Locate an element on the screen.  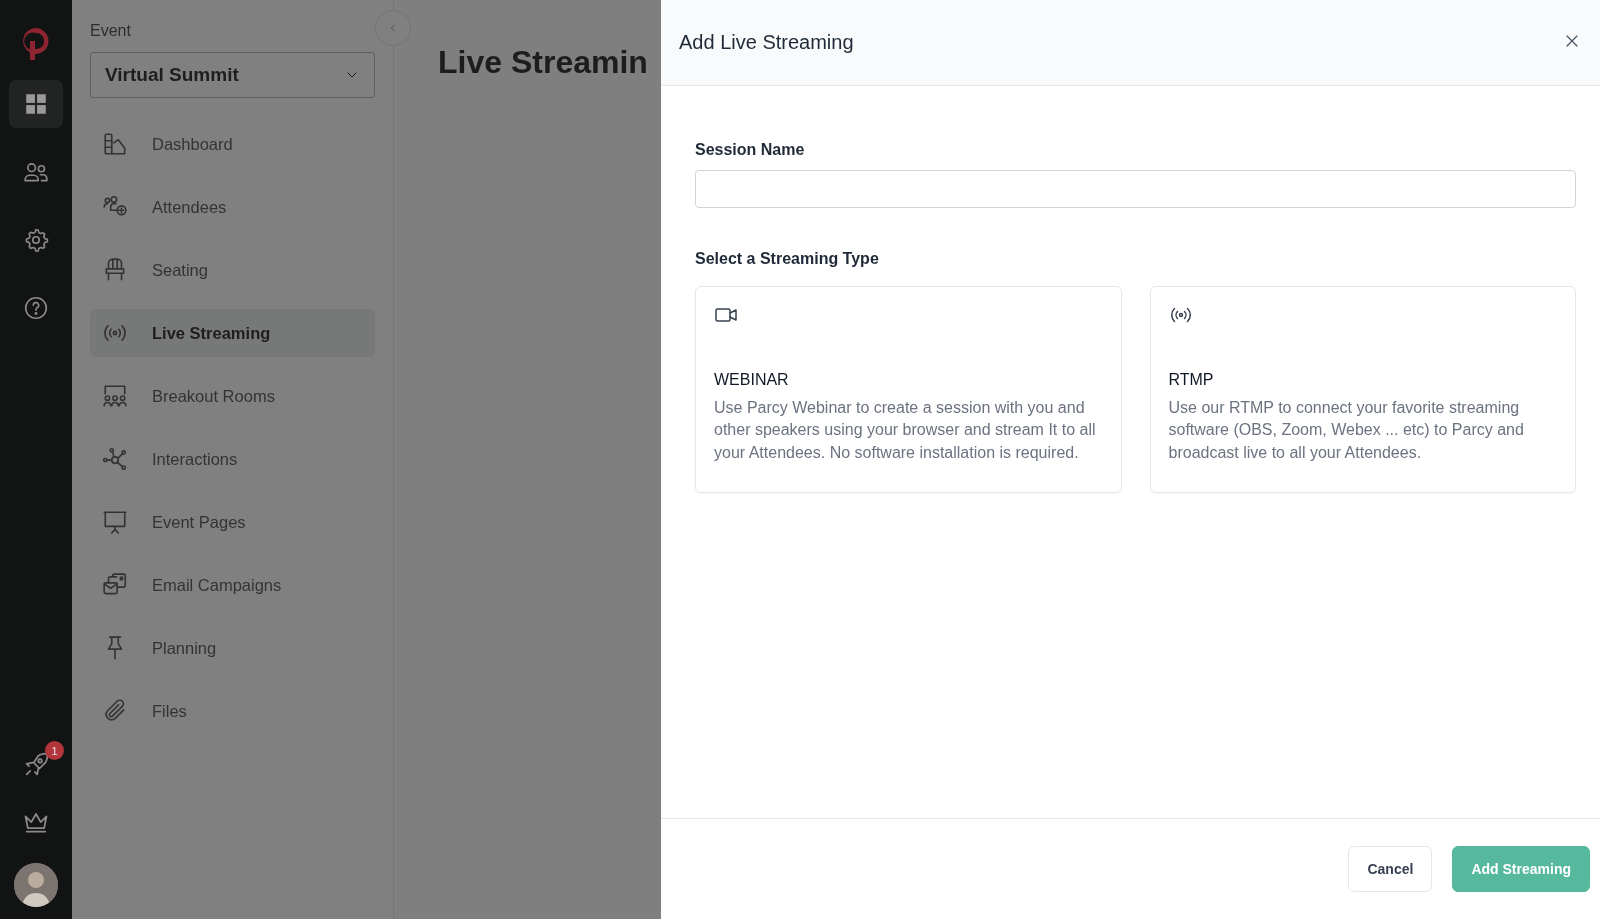
help-icon is located at coordinates (36, 308).